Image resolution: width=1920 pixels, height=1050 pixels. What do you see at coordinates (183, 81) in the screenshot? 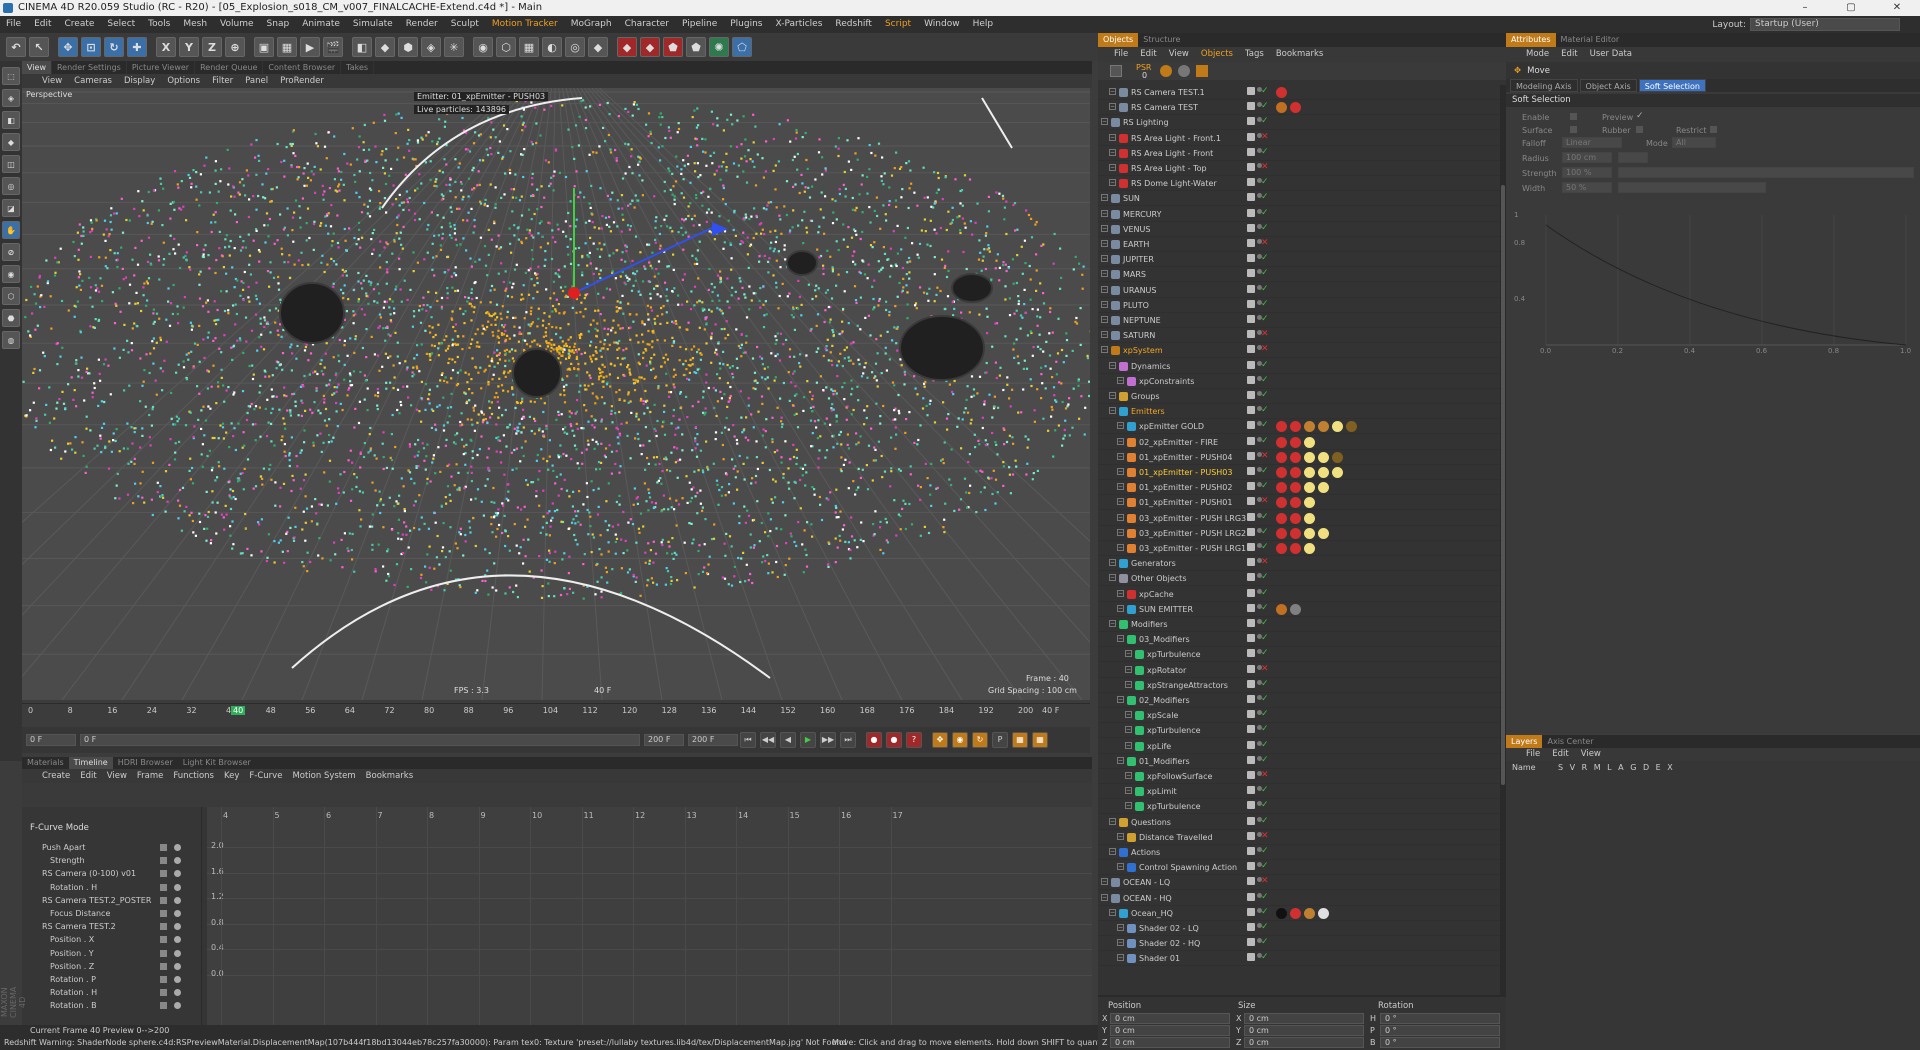
I see `viewport-menu-options: Options` at bounding box center [183, 81].